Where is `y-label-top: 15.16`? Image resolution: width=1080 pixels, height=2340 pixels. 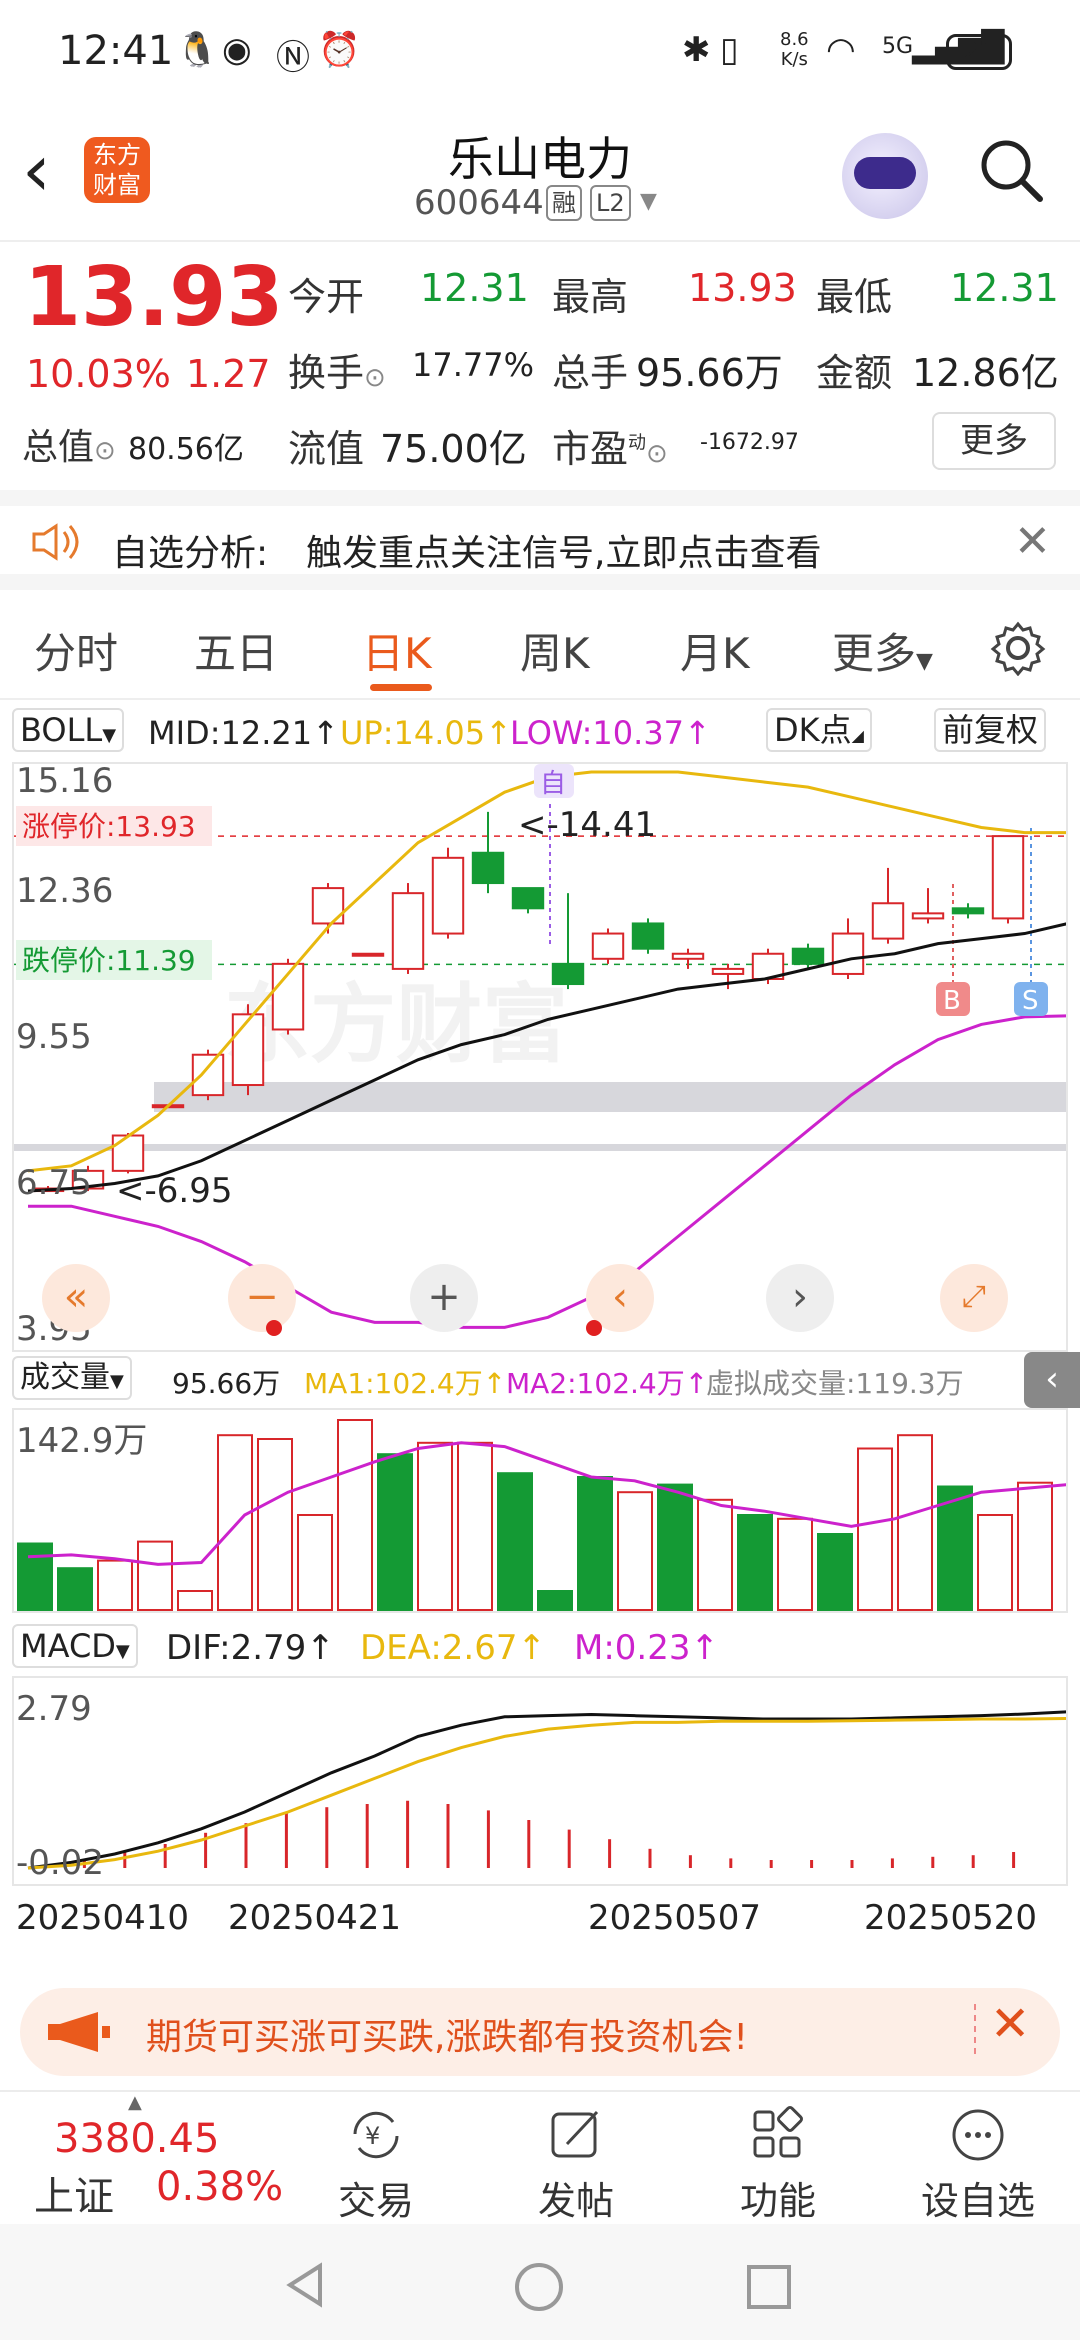 y-label-top: 15.16 is located at coordinates (64, 782).